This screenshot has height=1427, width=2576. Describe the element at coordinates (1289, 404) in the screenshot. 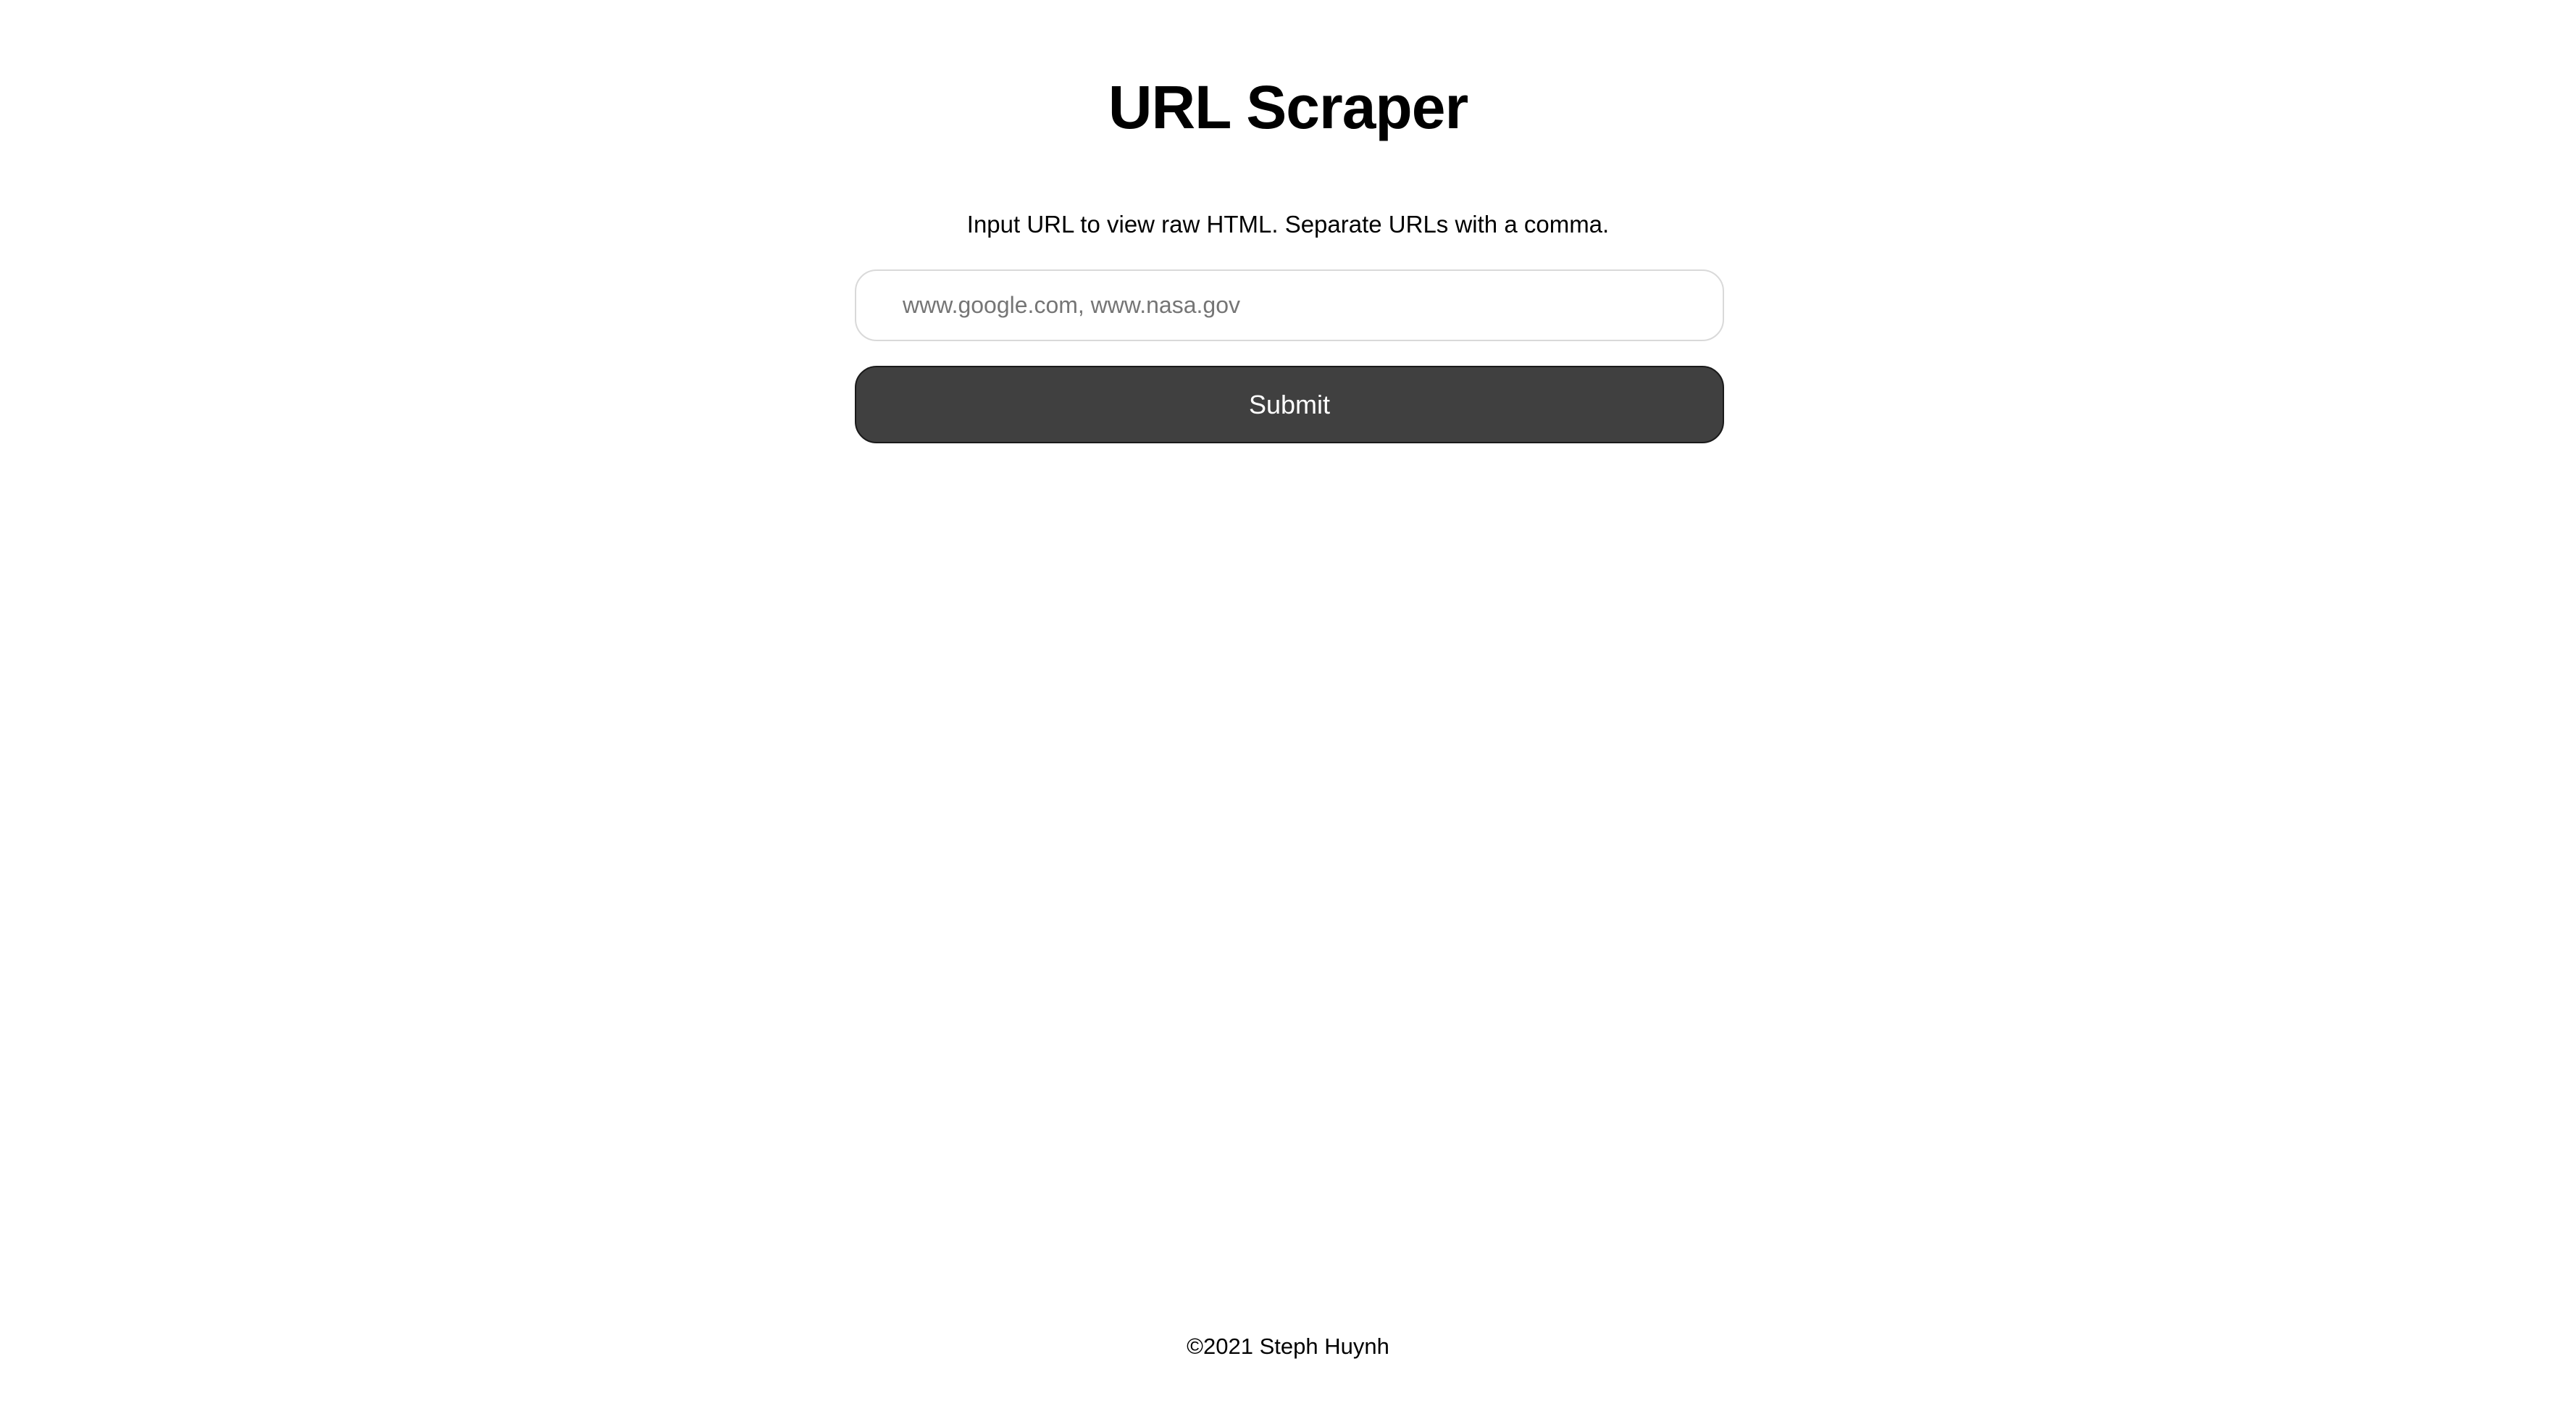

I see `submit-button: Submit` at that location.